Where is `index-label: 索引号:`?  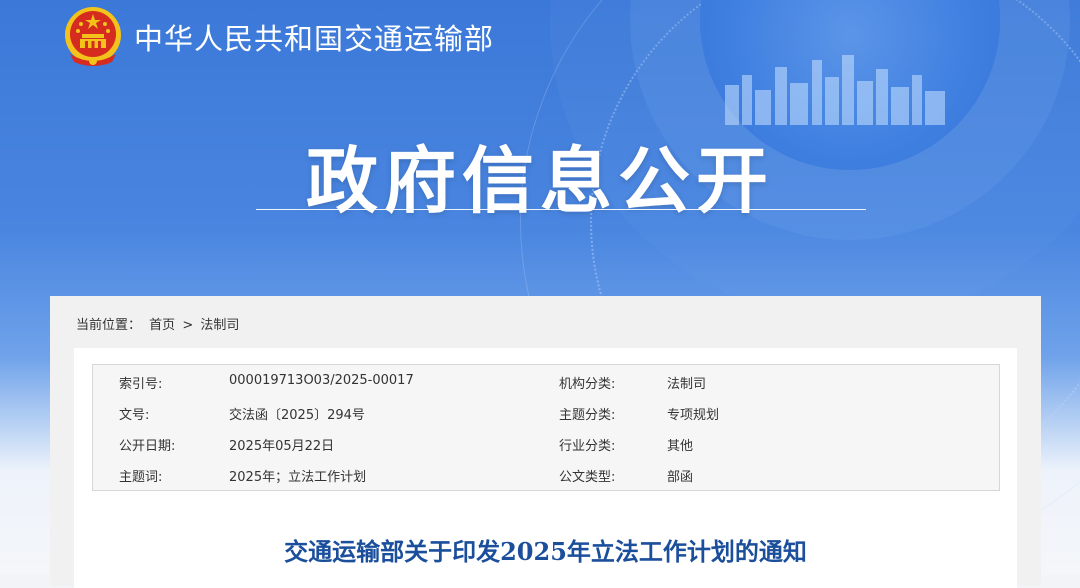 index-label: 索引号: is located at coordinates (141, 384).